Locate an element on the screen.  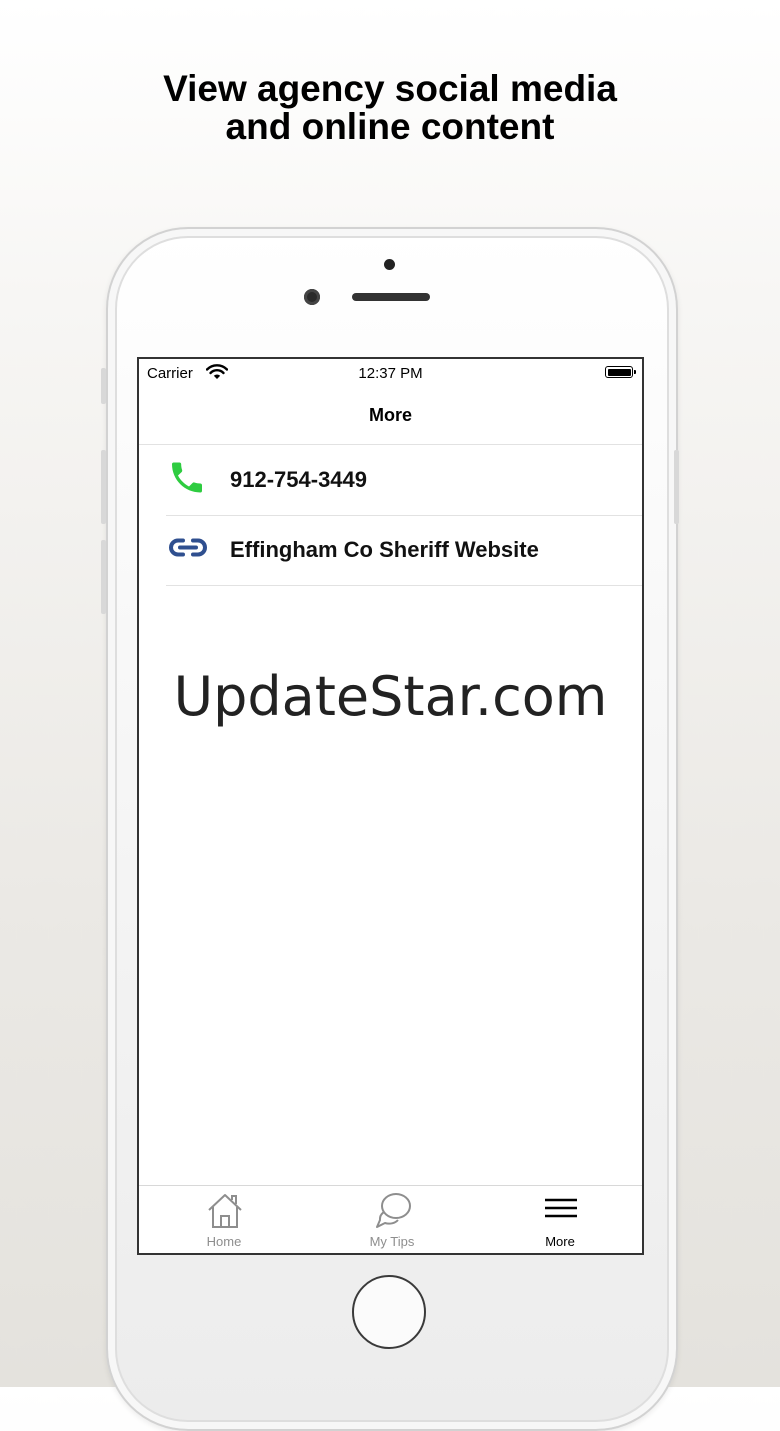
tab-my-tips-label: My Tips is located at coordinates (392, 1241).